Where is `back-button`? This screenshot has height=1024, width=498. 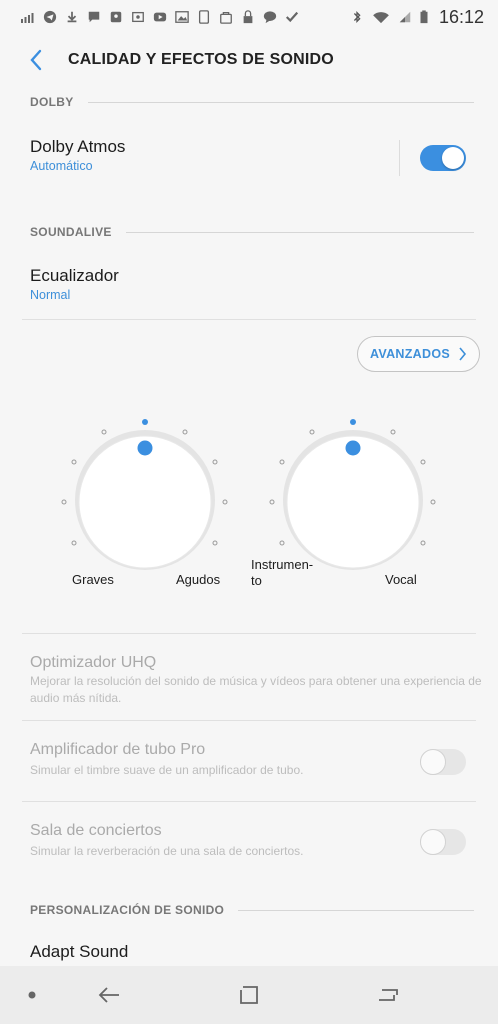 back-button is located at coordinates (36, 60).